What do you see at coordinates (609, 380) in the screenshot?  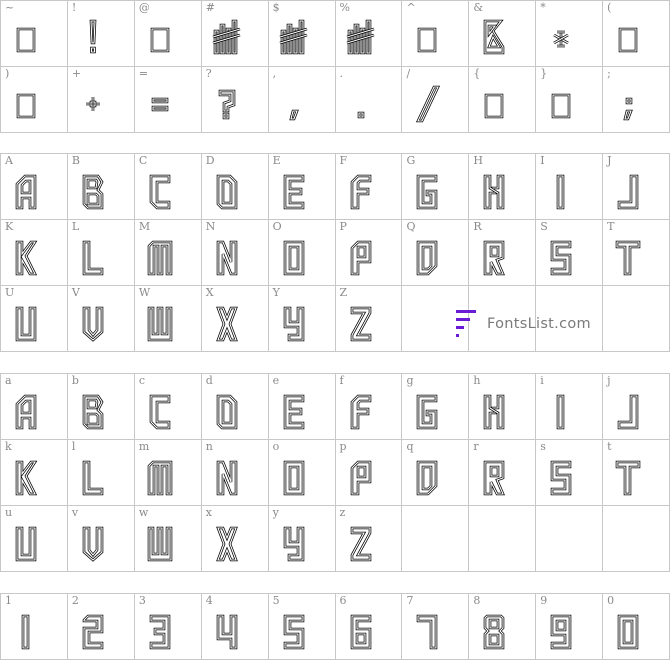 I see `glyph-char-label: j` at bounding box center [609, 380].